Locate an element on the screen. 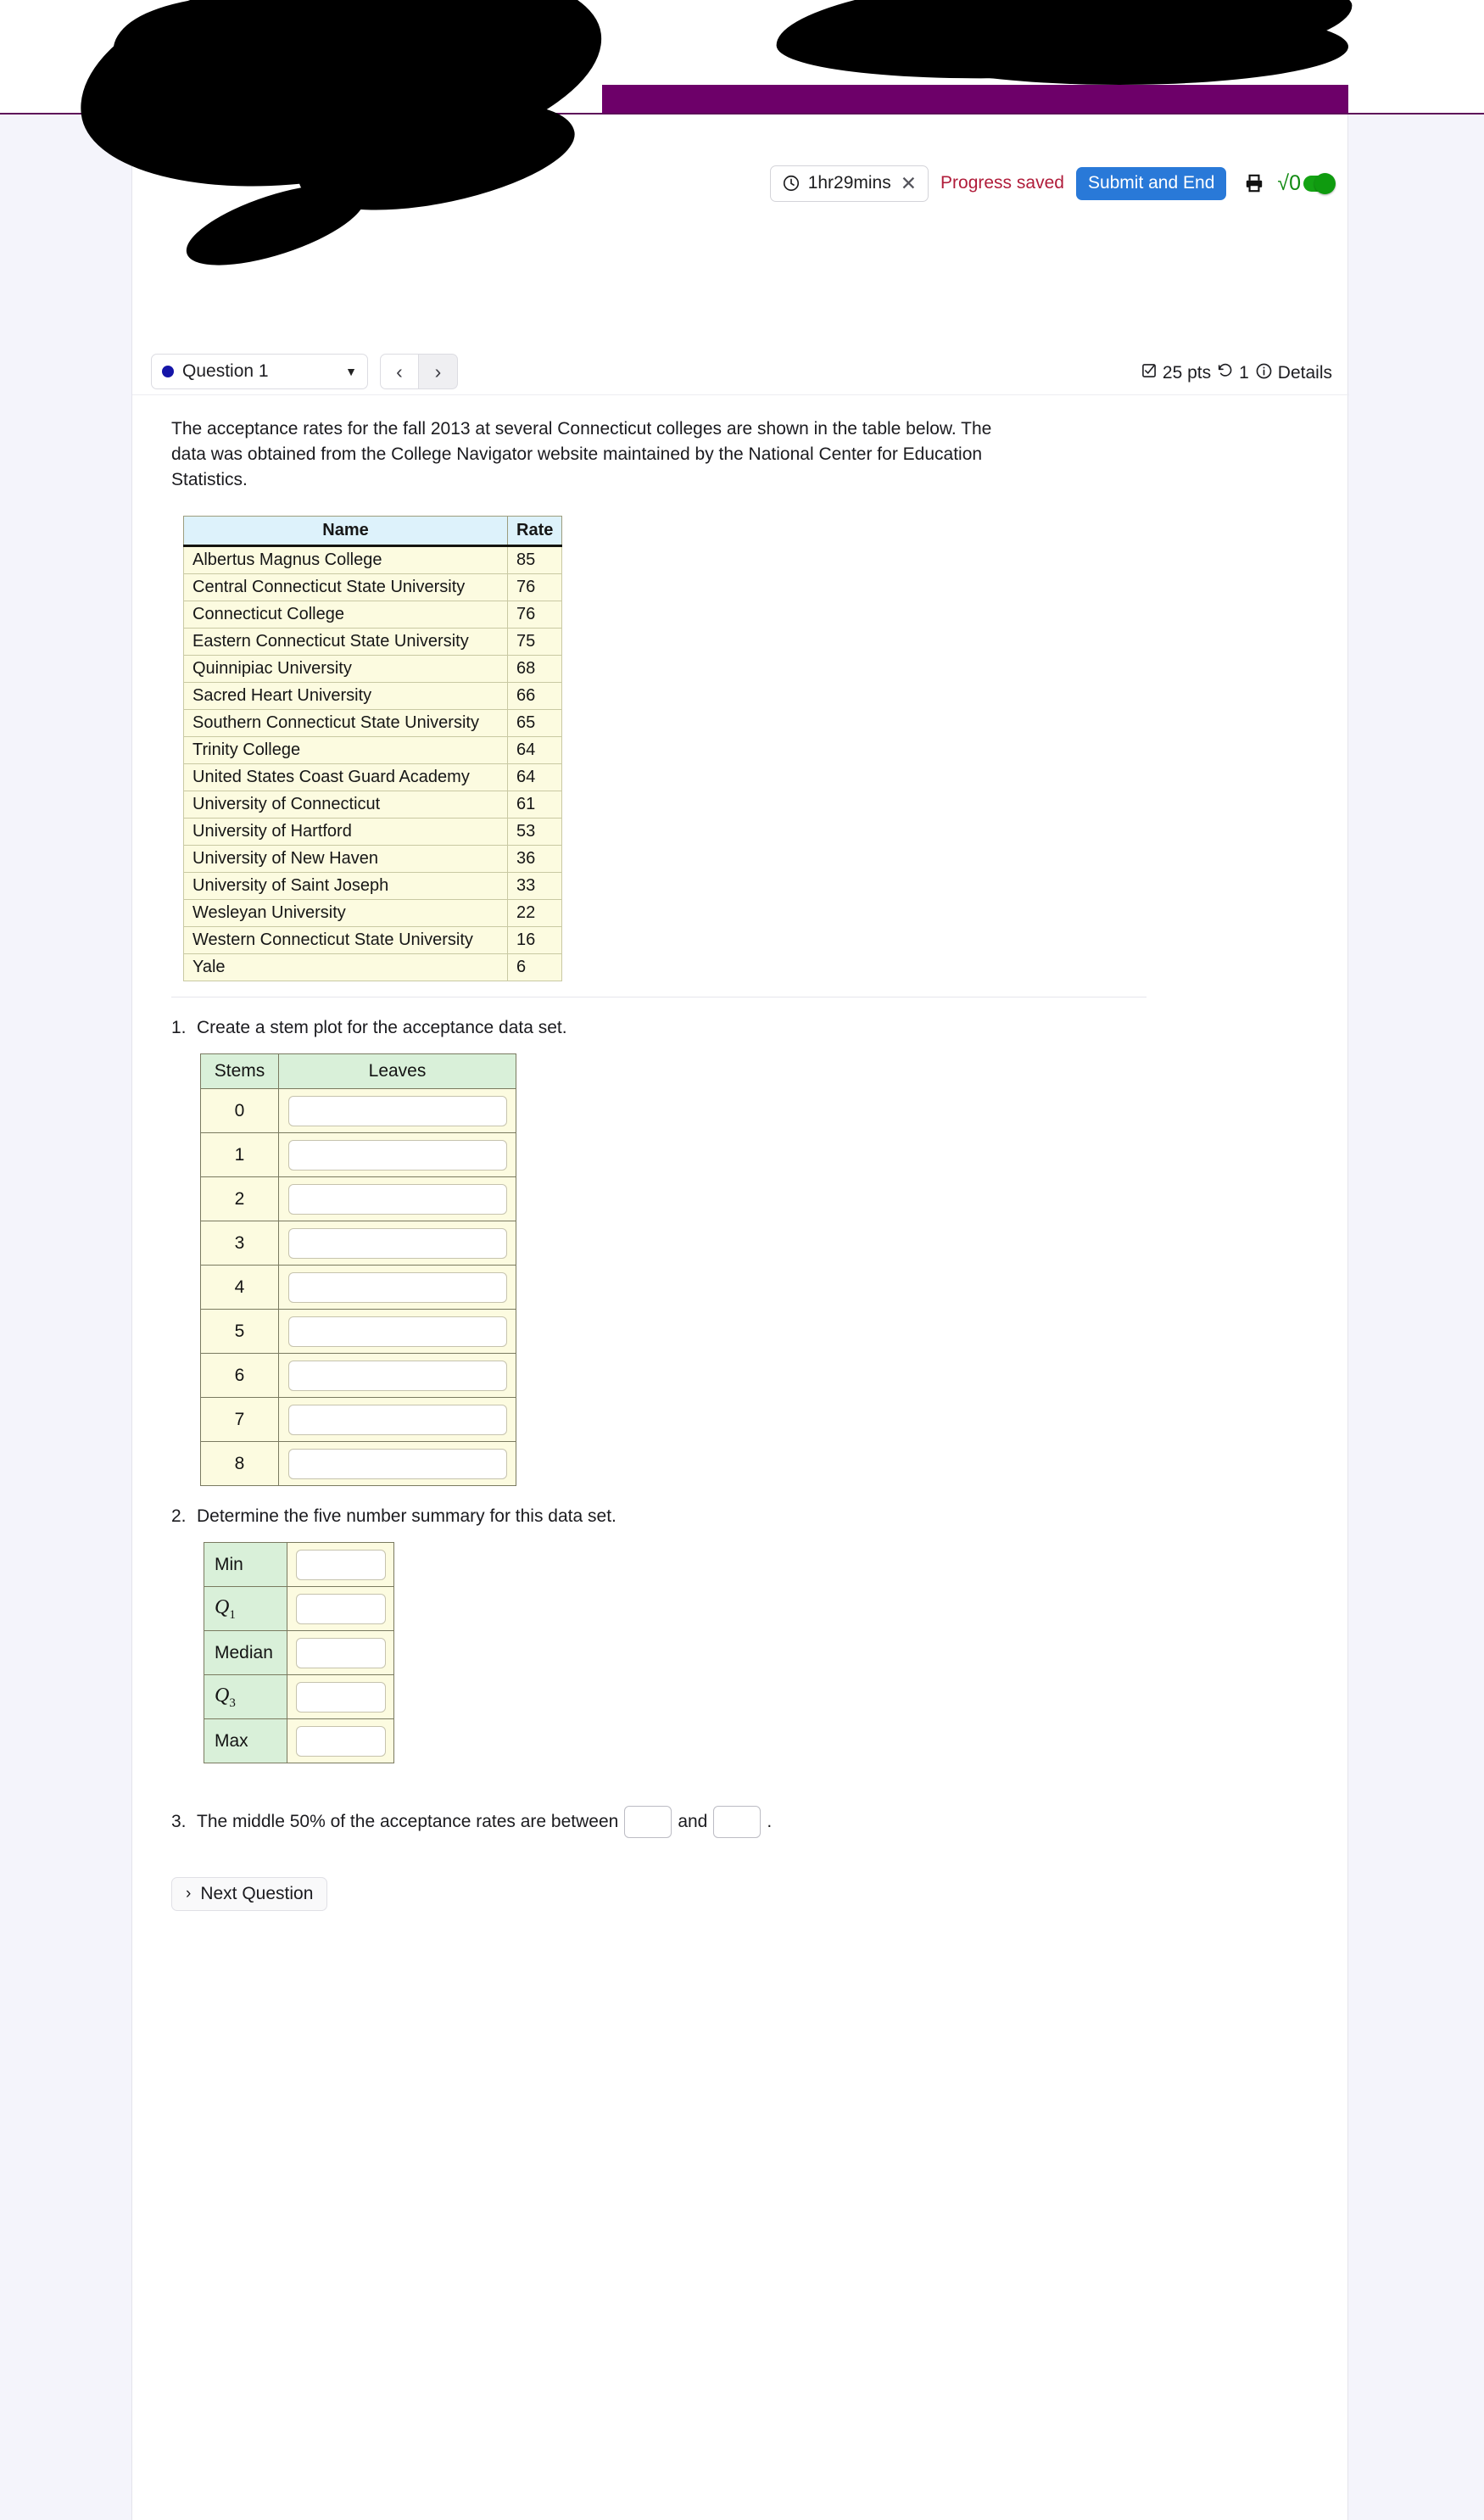 The width and height of the screenshot is (1484, 2520). stem-value: 8 is located at coordinates (239, 1464).